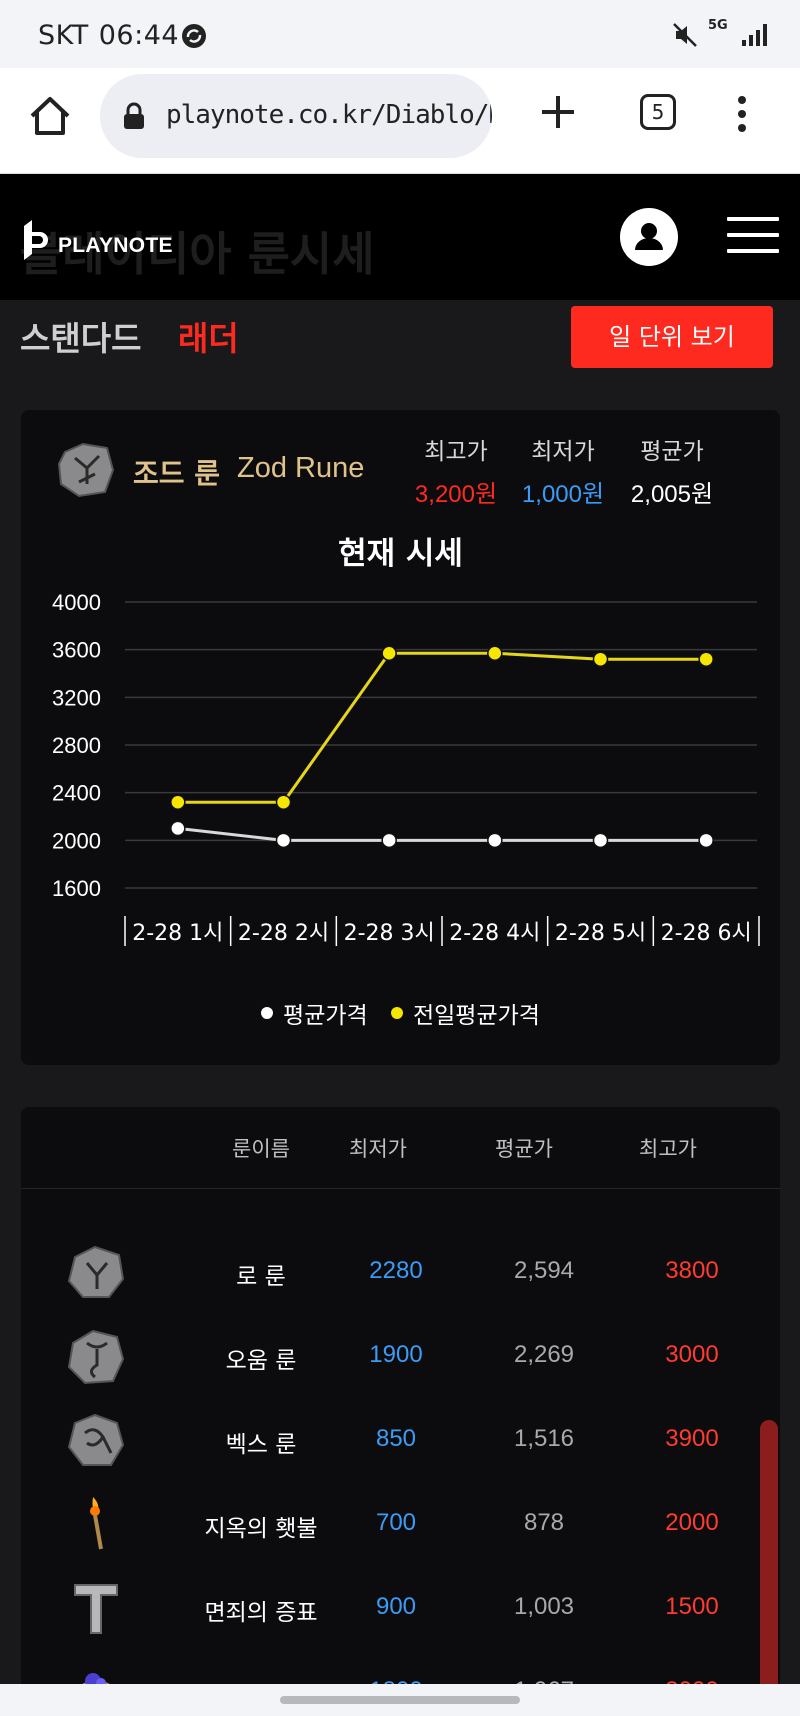 This screenshot has width=800, height=1716. What do you see at coordinates (544, 1606) in the screenshot?
I see `row-avg: 1,003` at bounding box center [544, 1606].